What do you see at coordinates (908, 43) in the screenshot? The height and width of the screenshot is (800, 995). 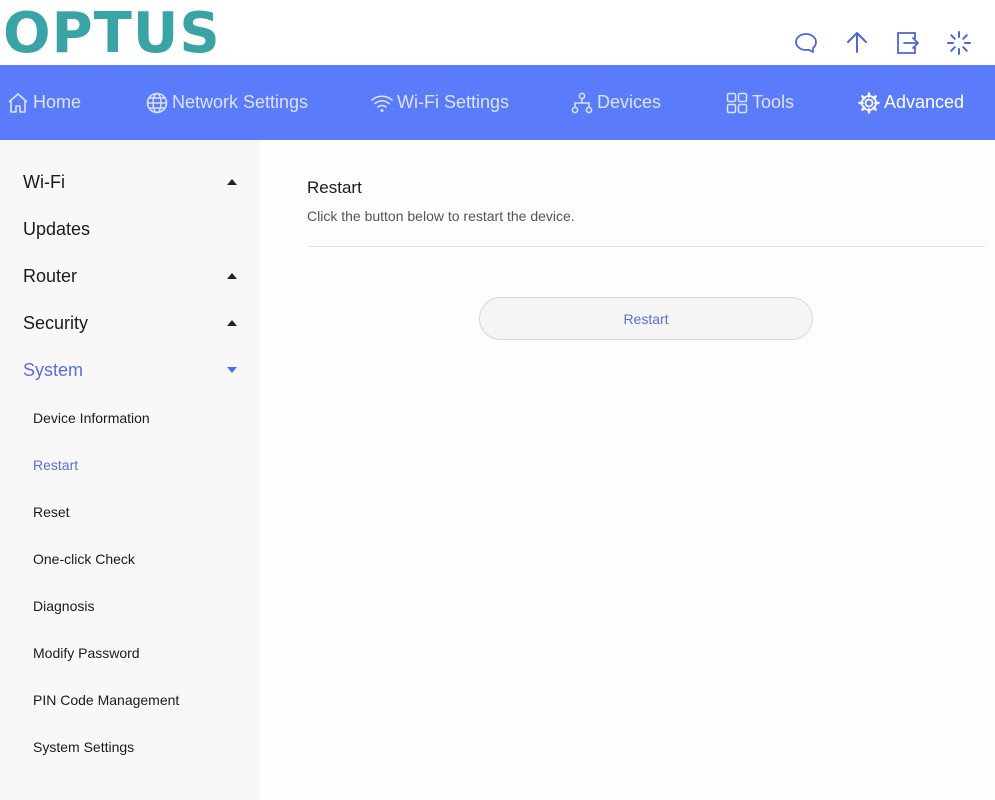 I see `logout-icon` at bounding box center [908, 43].